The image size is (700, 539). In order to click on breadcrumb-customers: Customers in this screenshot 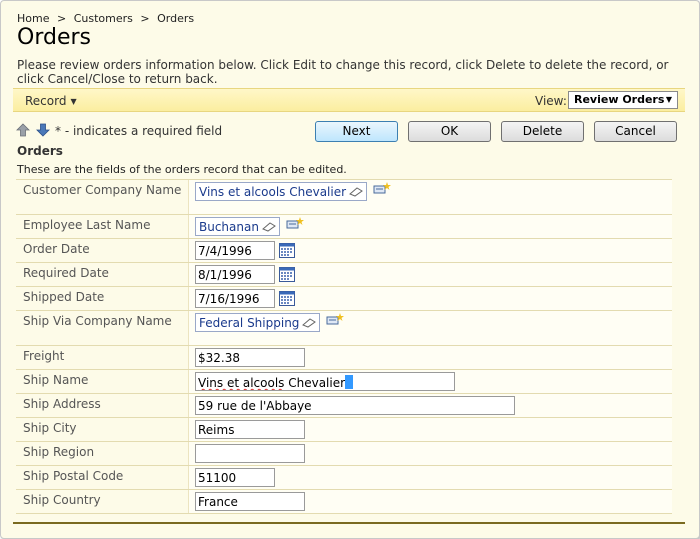, I will do `click(103, 18)`.